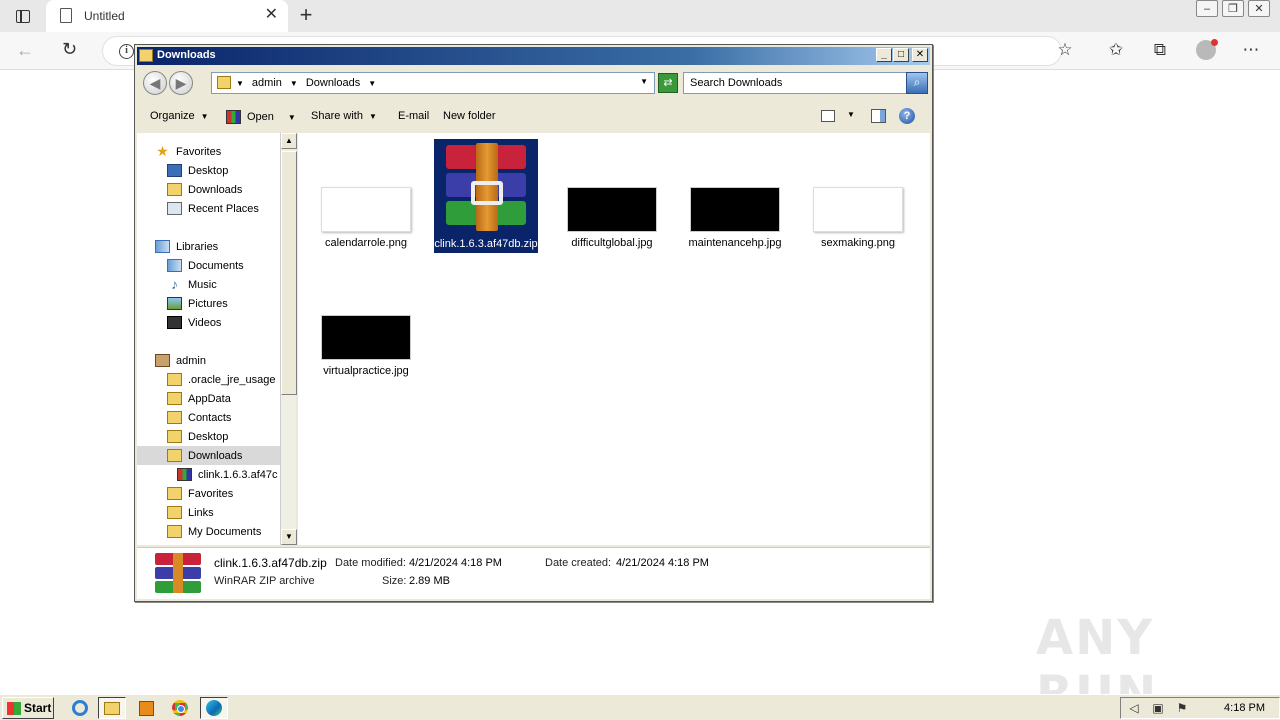  What do you see at coordinates (174, 303) in the screenshot?
I see `pictures-icon` at bounding box center [174, 303].